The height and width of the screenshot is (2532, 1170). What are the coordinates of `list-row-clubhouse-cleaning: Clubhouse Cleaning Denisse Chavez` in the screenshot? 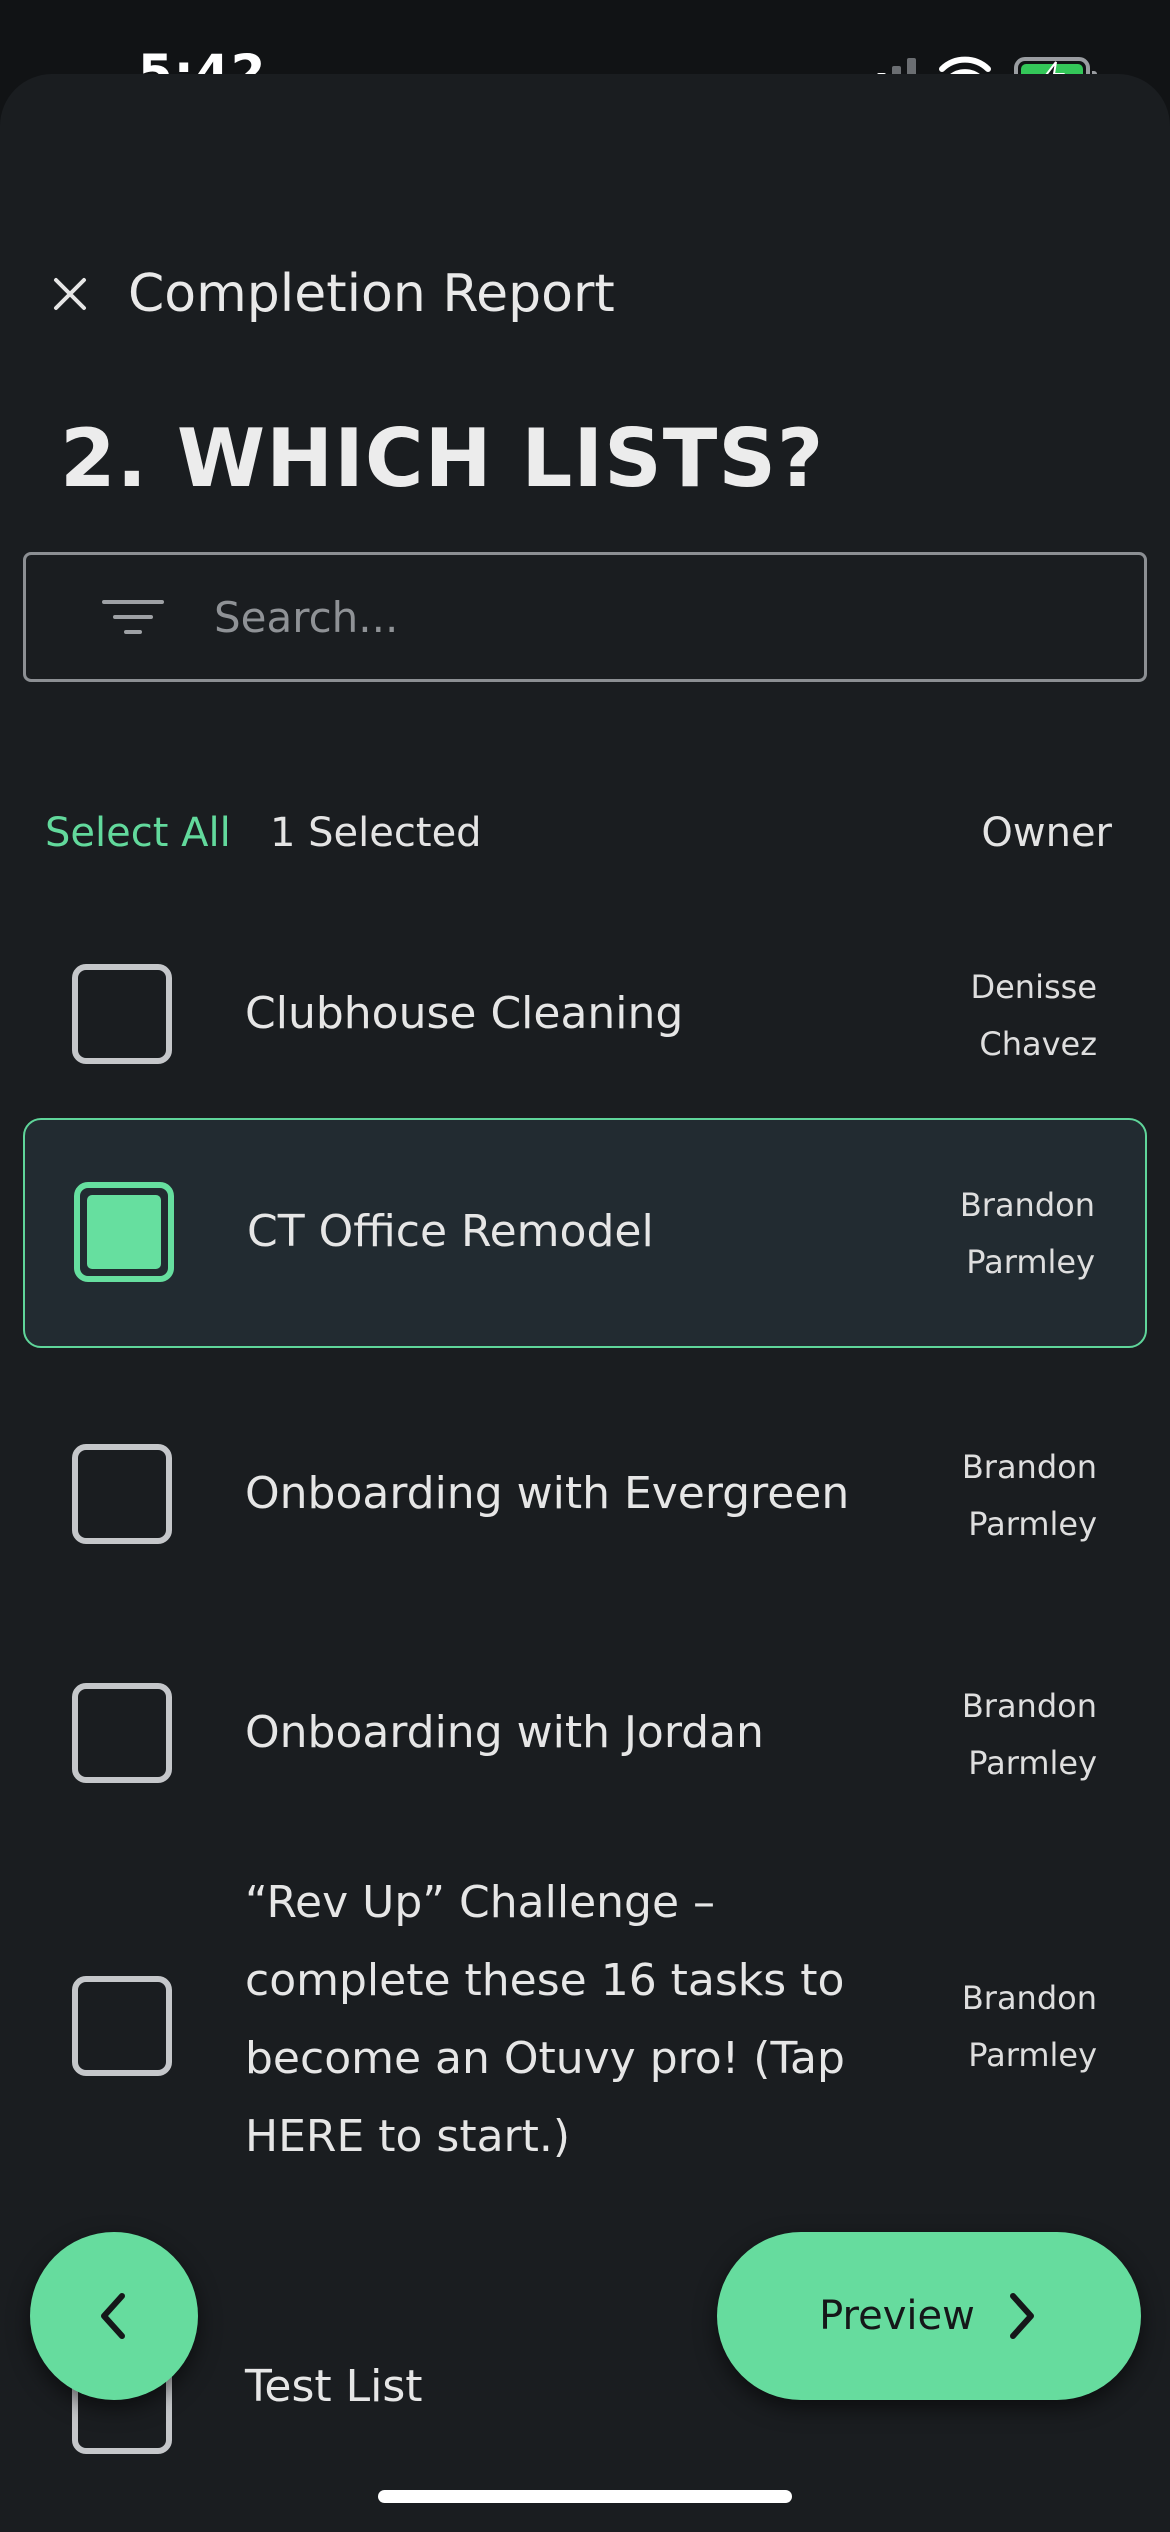 It's located at (585, 1014).